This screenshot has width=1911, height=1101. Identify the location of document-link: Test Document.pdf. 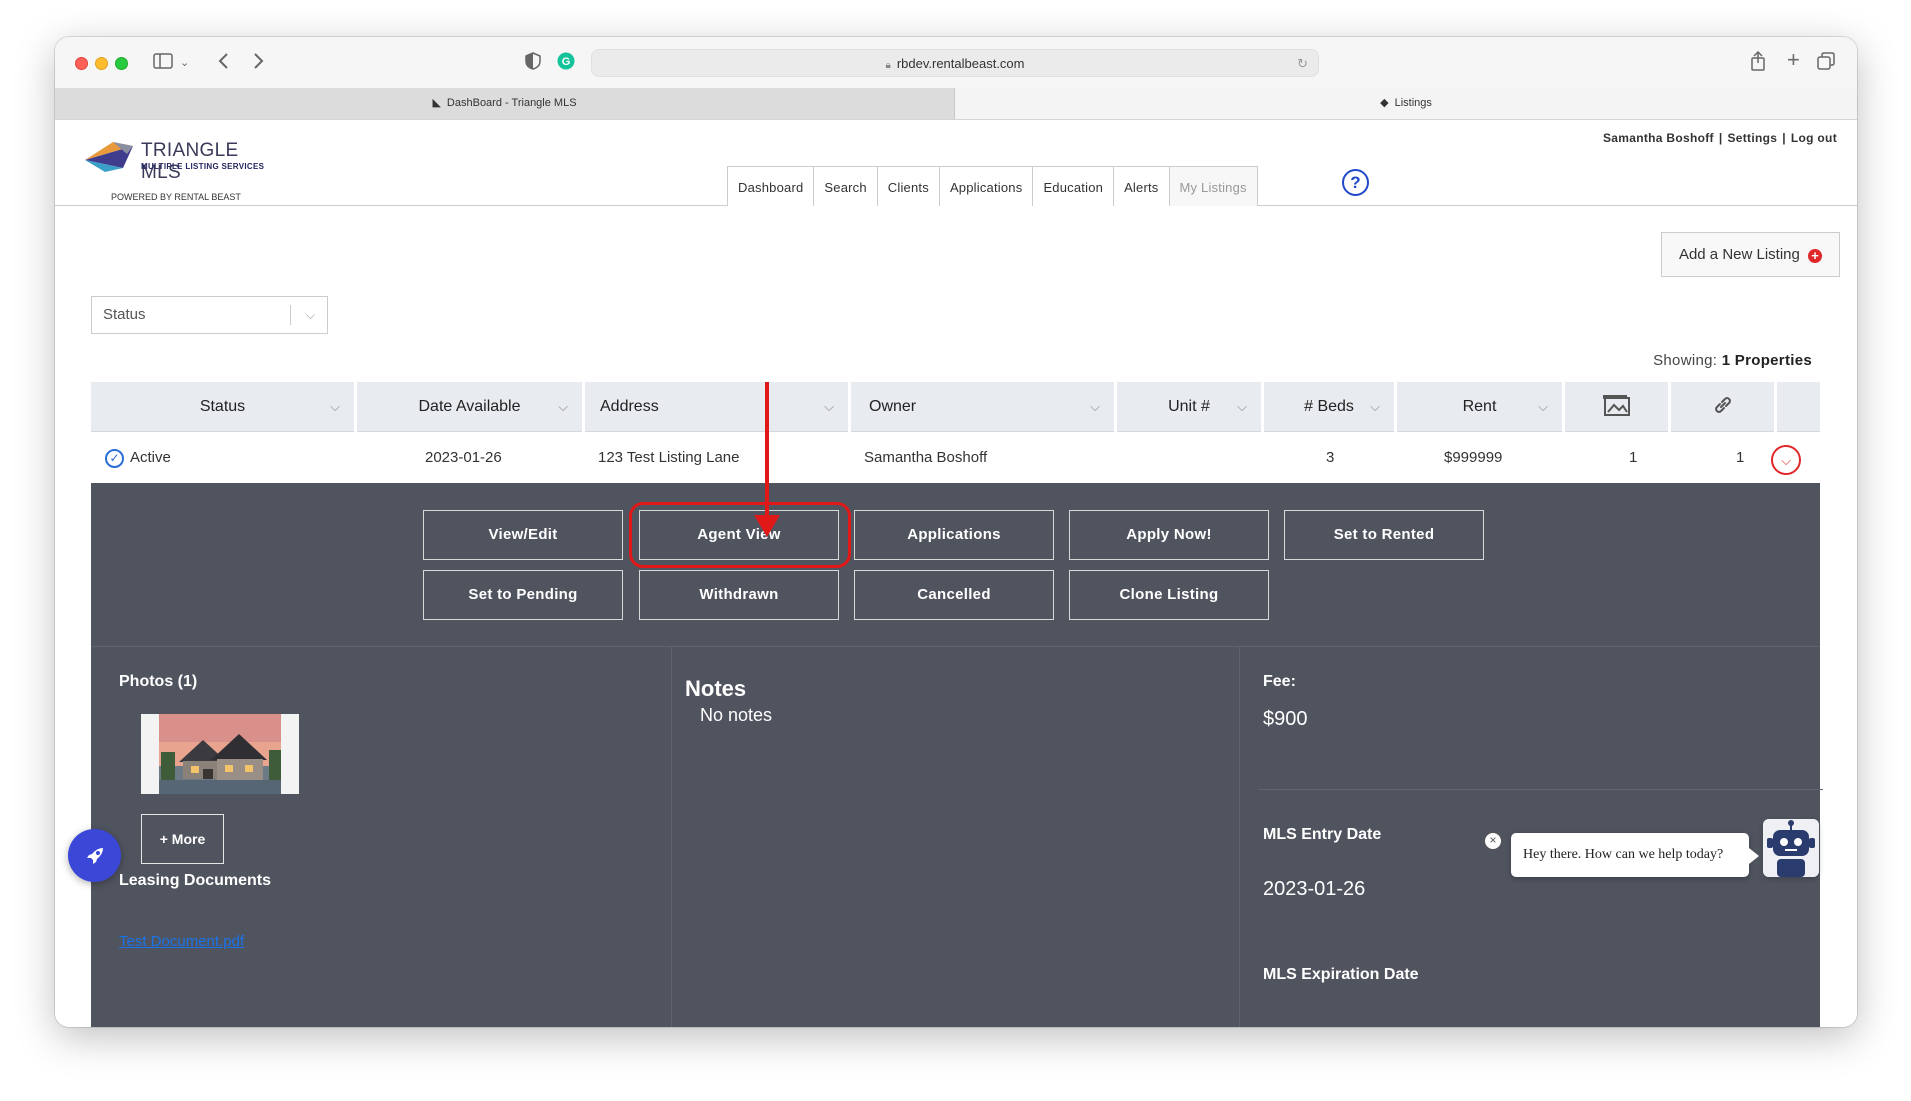
(181, 941).